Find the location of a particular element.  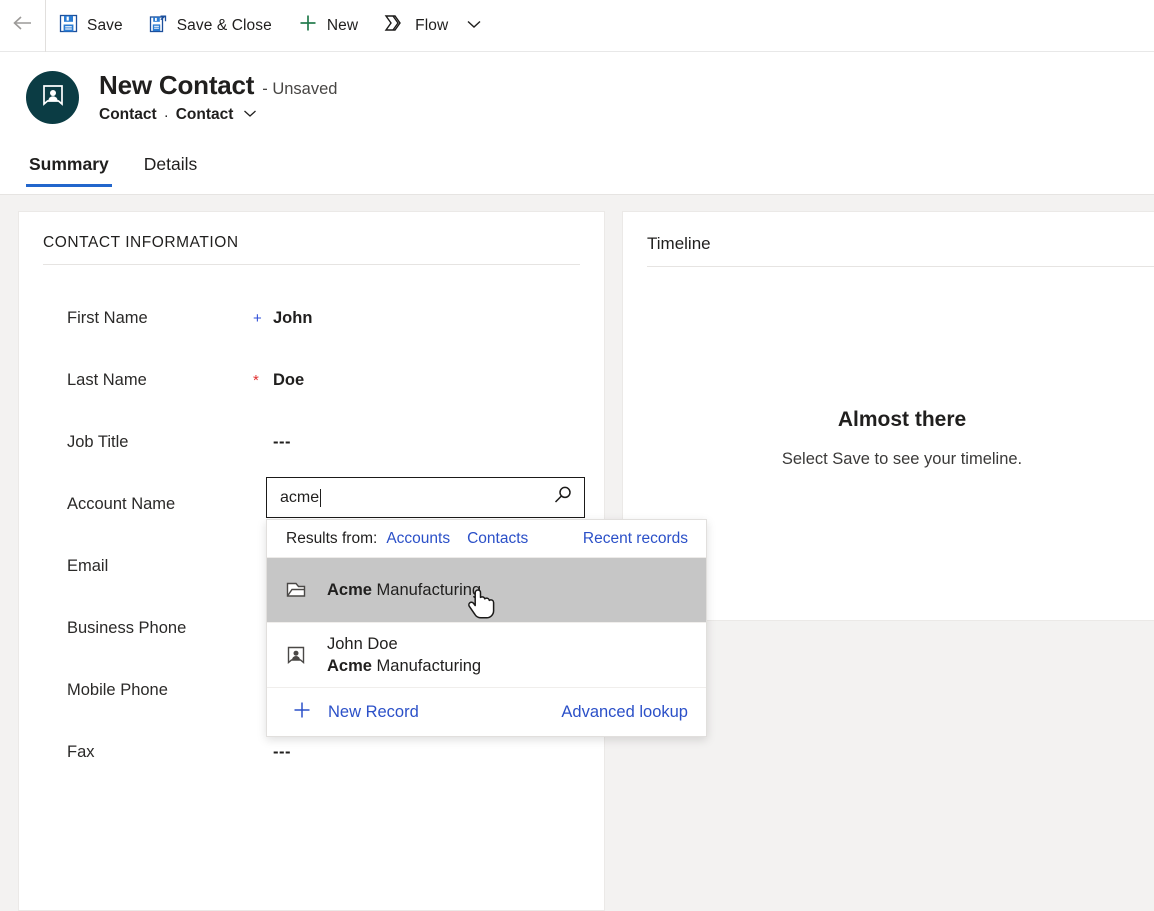

contact-card-icon is located at coordinates (53, 97).